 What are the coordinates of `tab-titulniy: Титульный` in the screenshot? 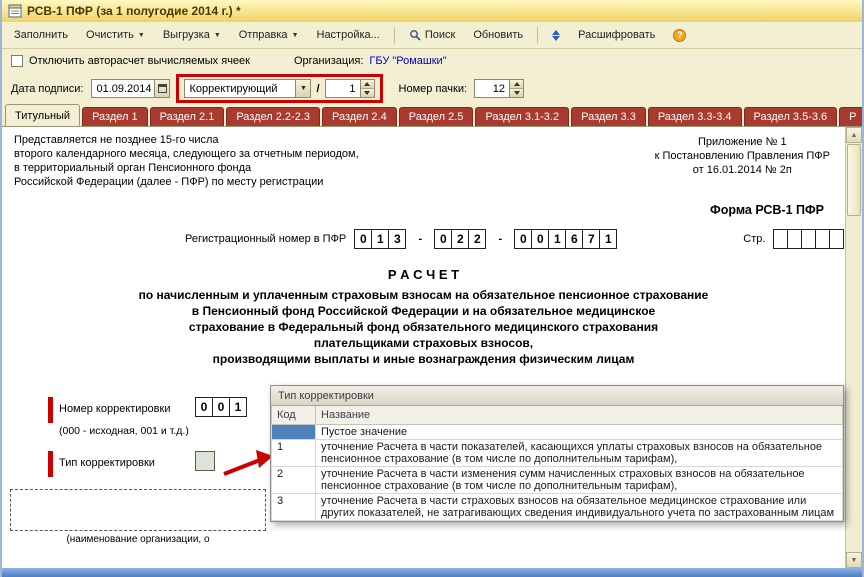 It's located at (43, 115).